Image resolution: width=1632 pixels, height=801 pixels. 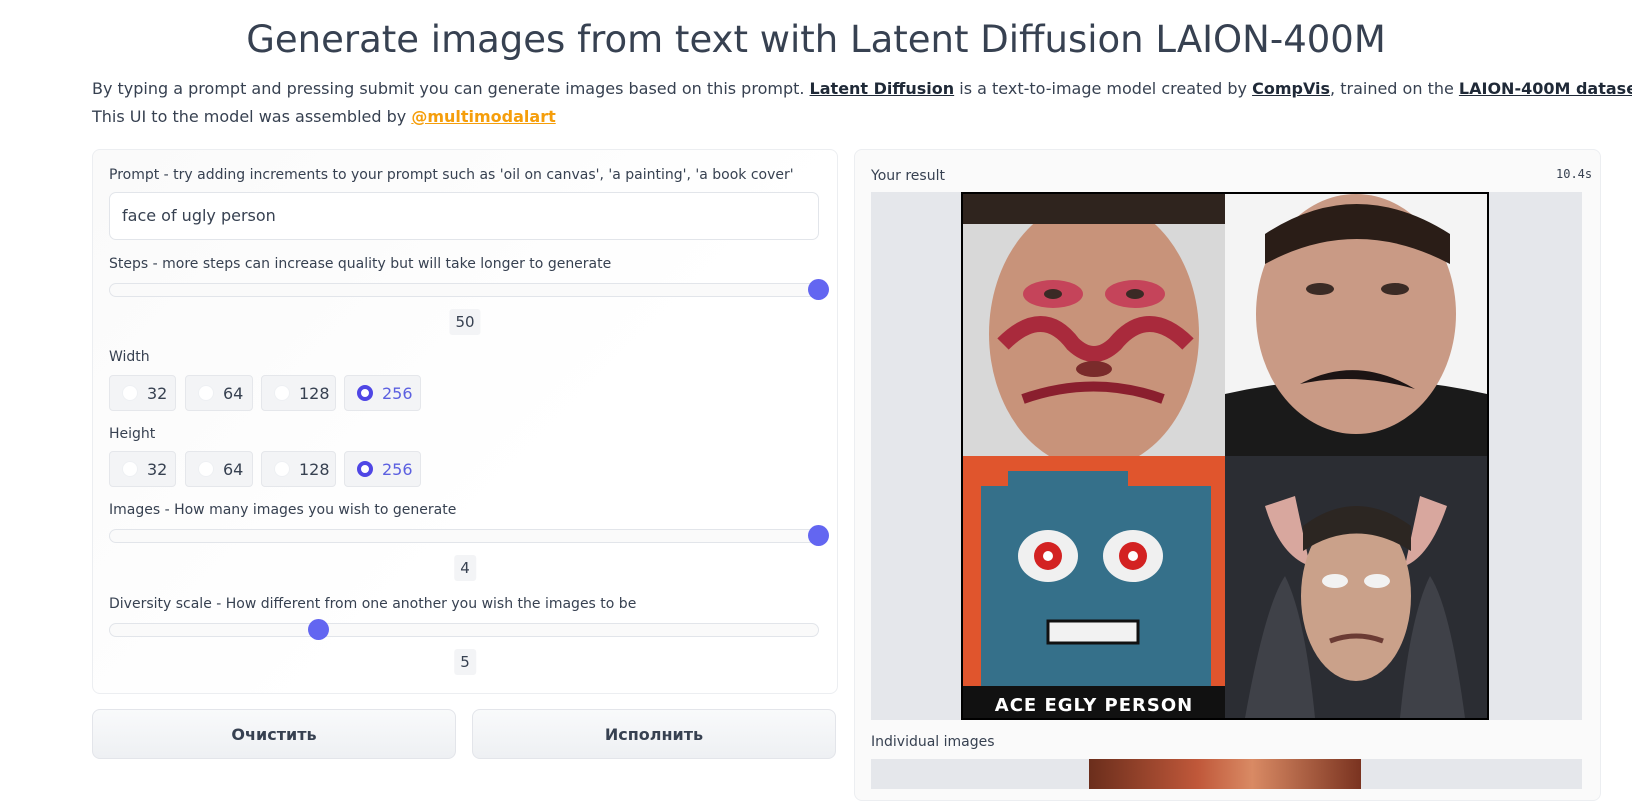 I want to click on generated-face-3: ACE EGLY PERSON, so click(x=1094, y=587).